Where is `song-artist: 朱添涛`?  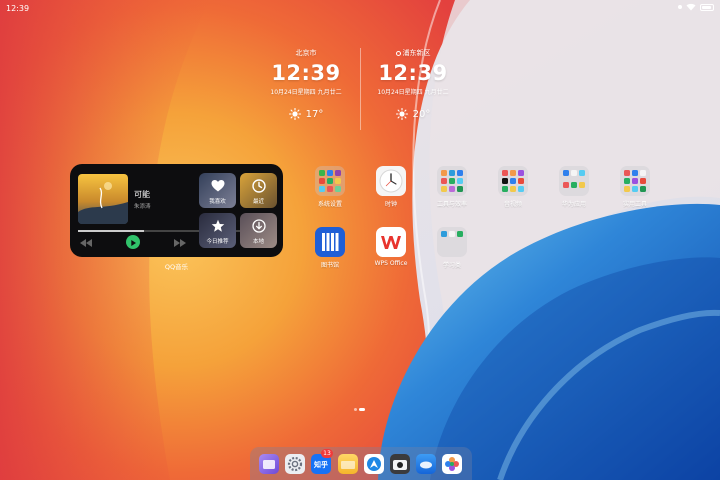
song-artist: 朱添涛 is located at coordinates (142, 207).